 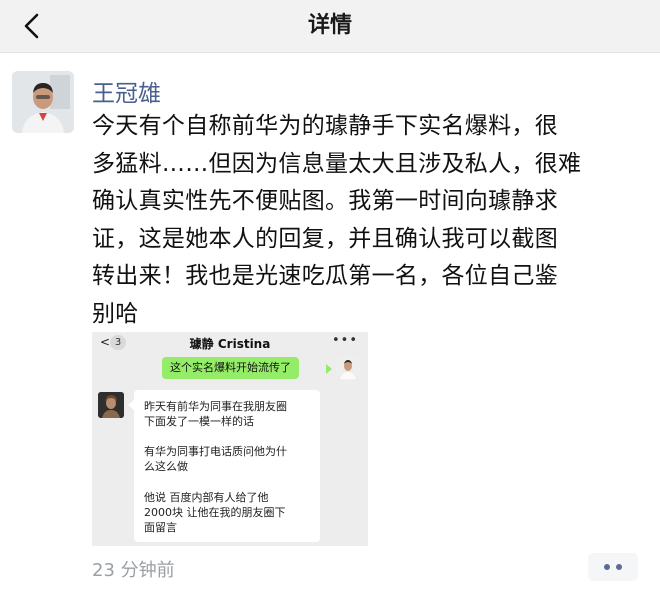 What do you see at coordinates (215, 451) in the screenshot?
I see `reply-line: 有华为同事打电话质问他为什` at bounding box center [215, 451].